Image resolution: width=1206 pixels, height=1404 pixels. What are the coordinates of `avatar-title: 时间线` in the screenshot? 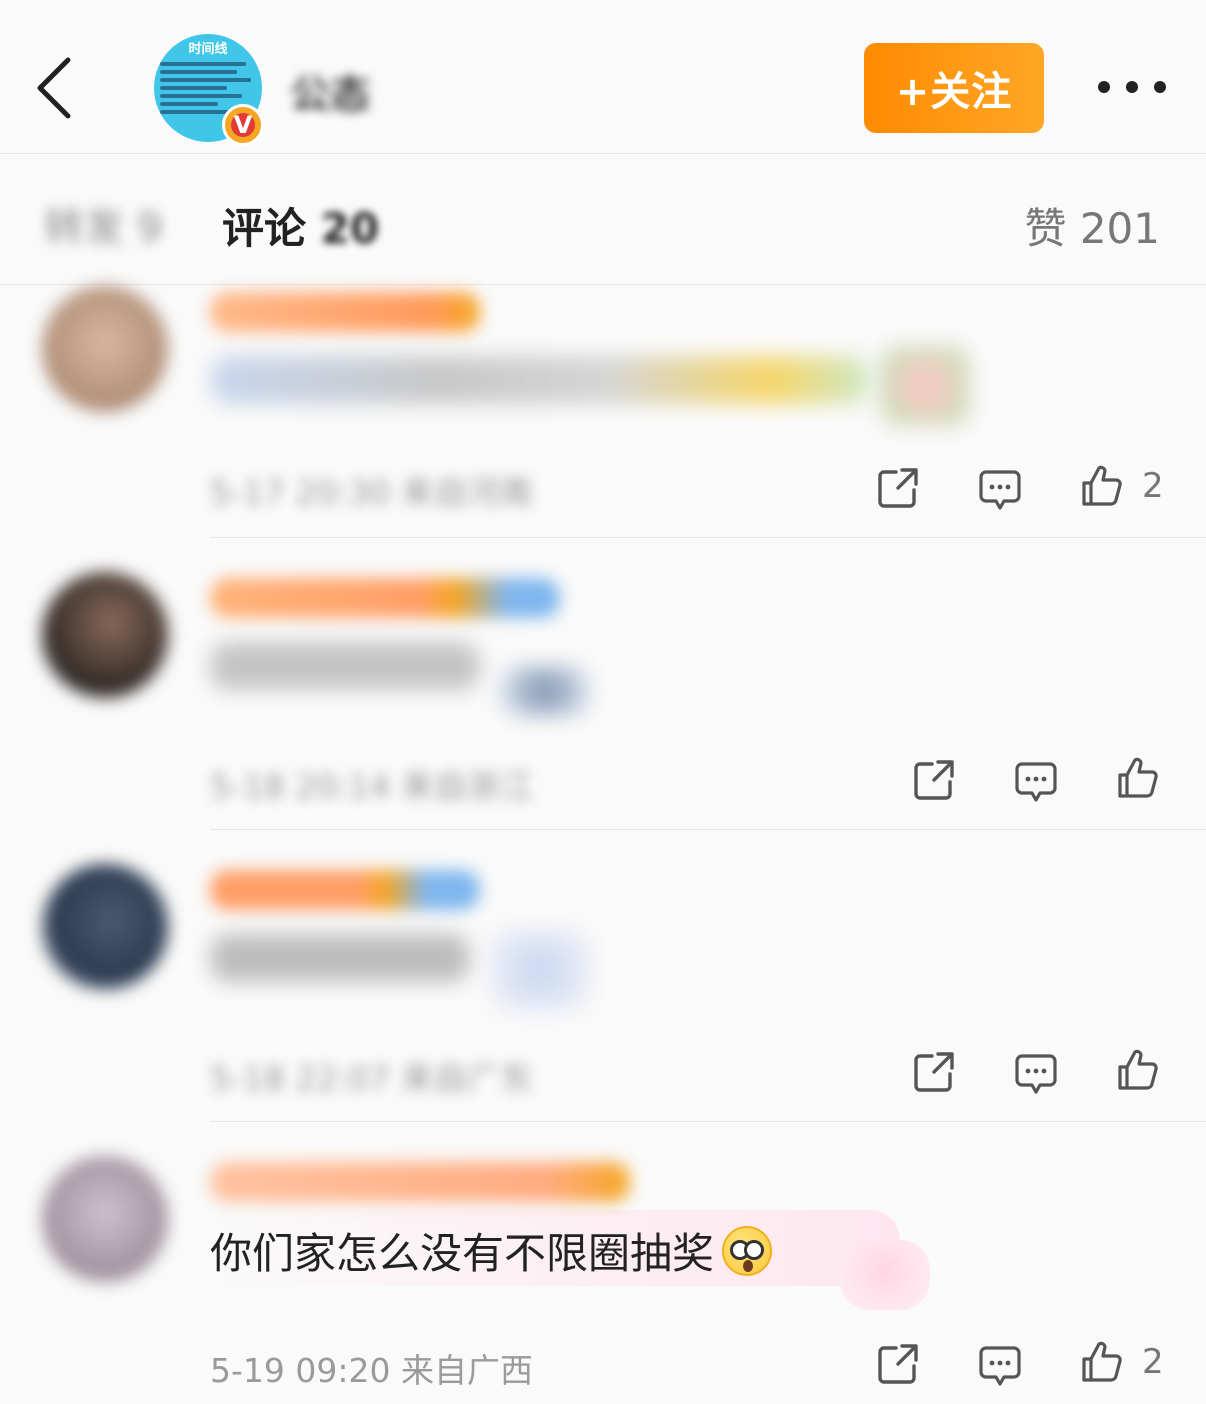 It's located at (208, 49).